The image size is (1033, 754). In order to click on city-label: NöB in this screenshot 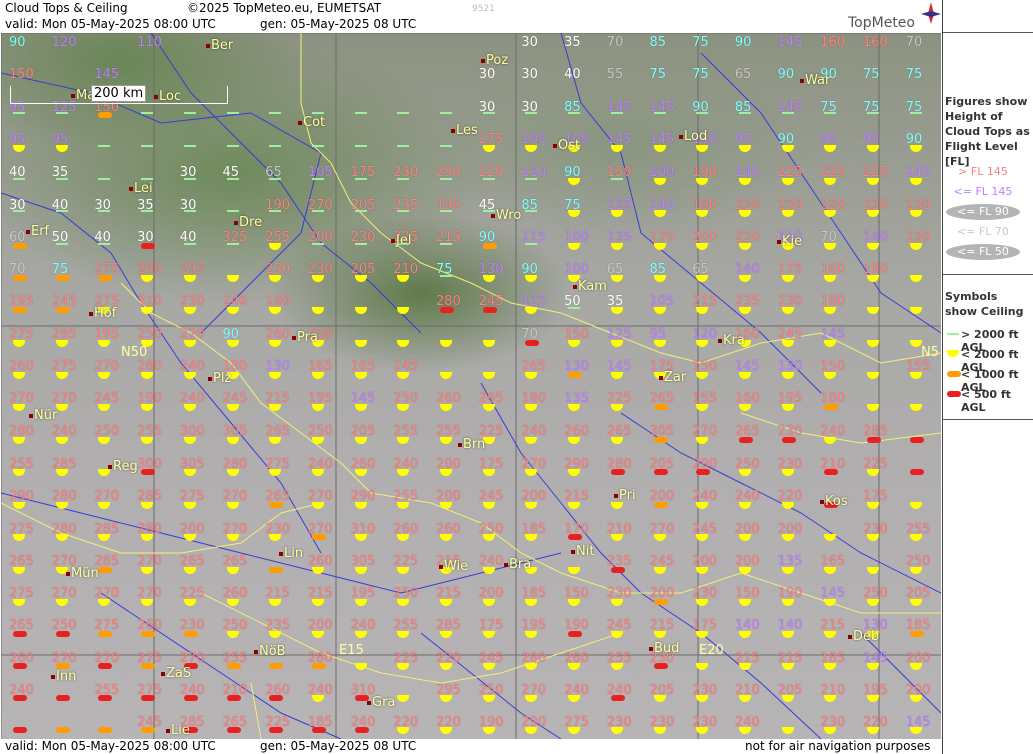, I will do `click(272, 651)`.